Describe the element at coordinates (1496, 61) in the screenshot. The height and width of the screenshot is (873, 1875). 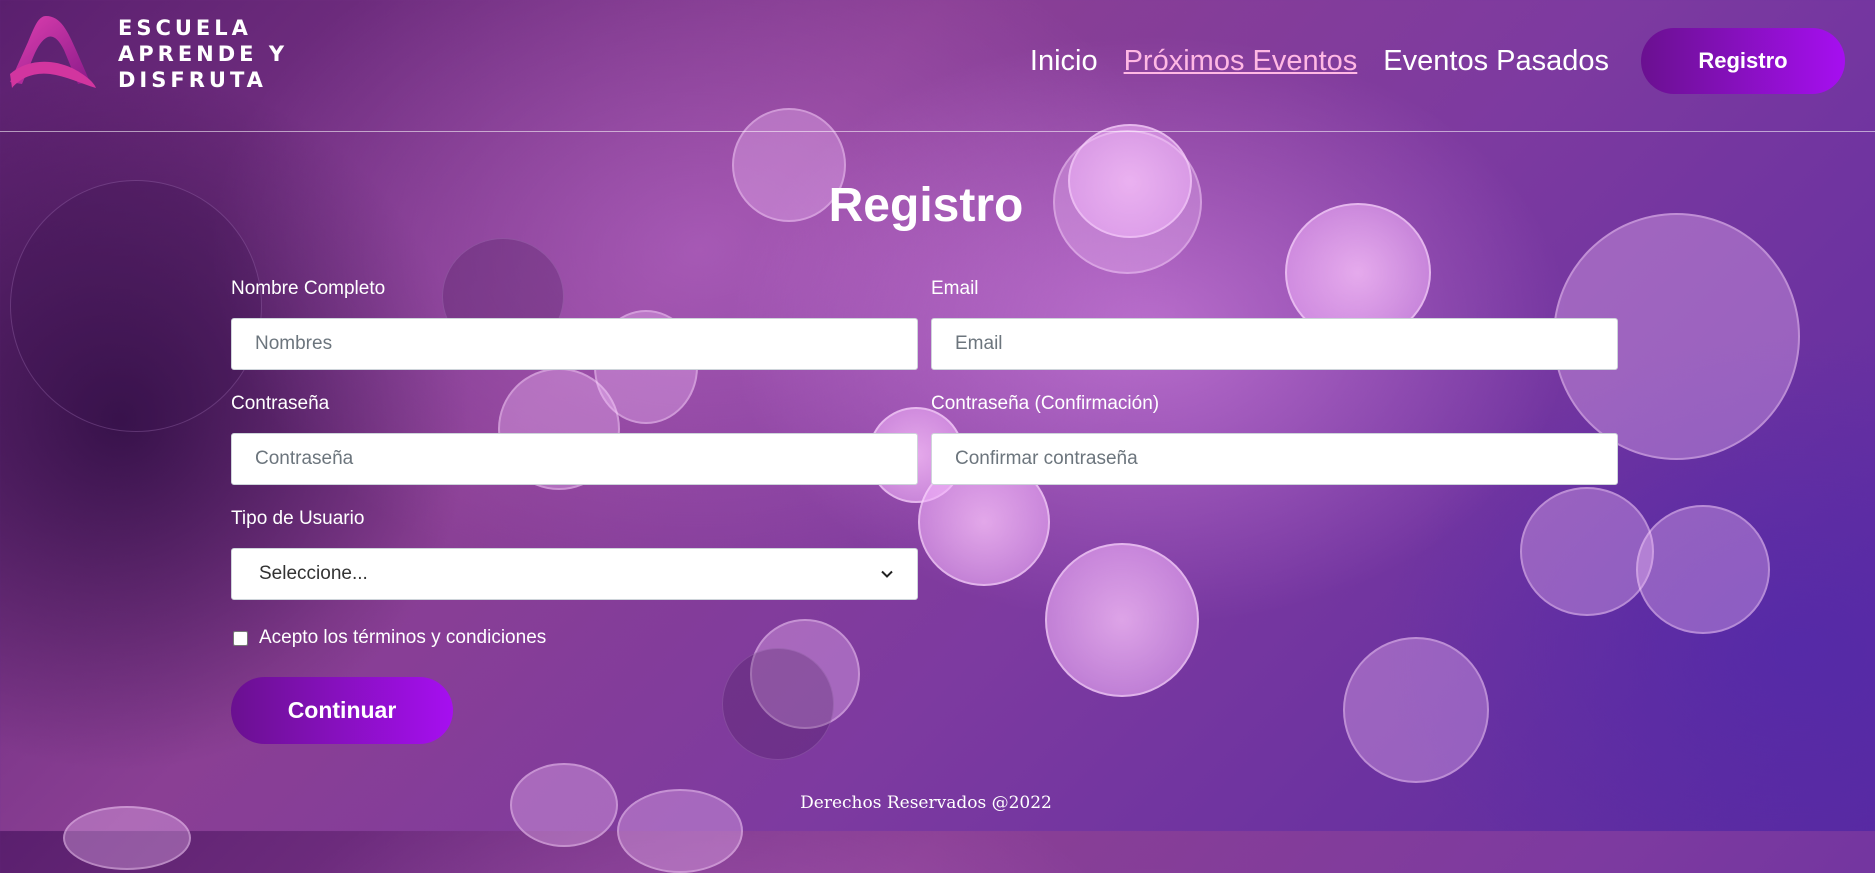
I see `nav-link-eventos-pasados: Eventos Pasados` at that location.